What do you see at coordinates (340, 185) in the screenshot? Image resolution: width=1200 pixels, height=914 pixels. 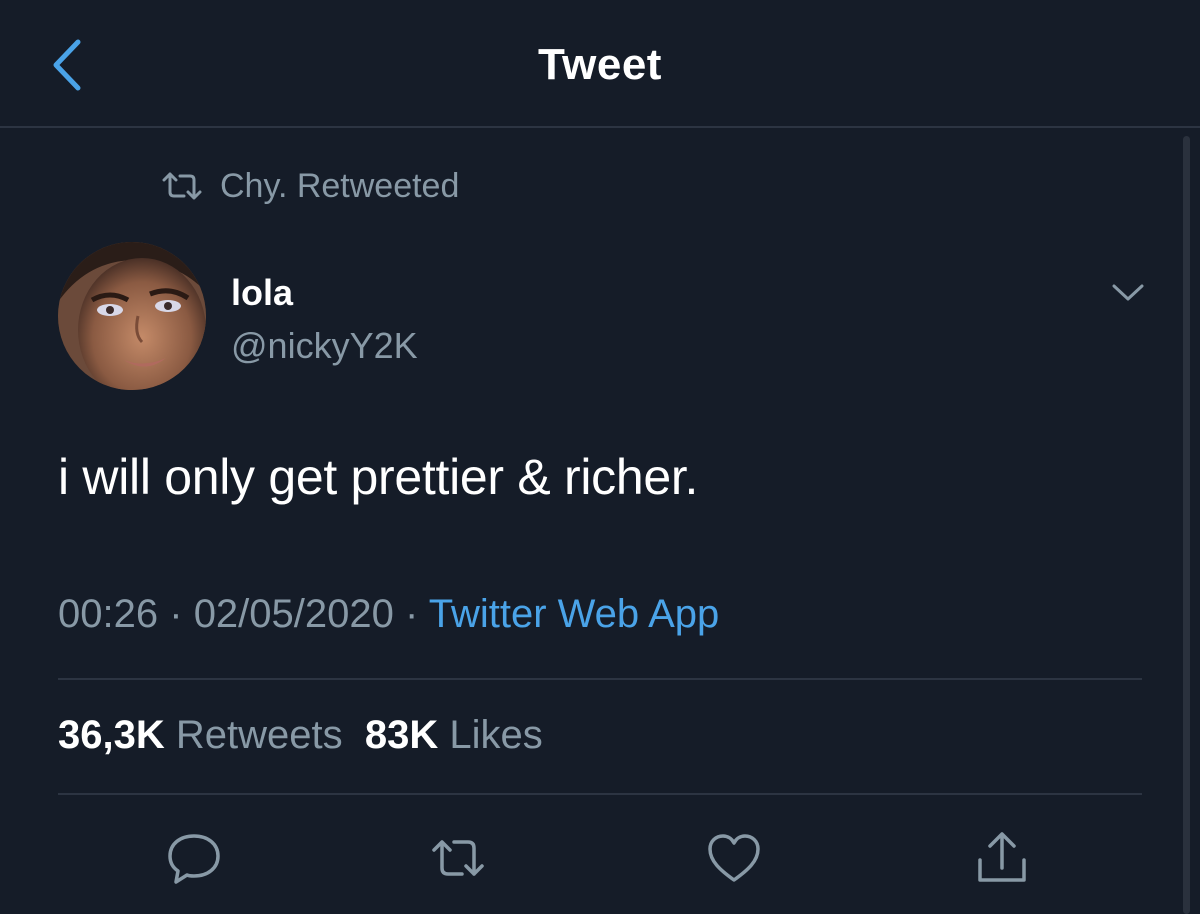 I see `retweet-context-label: Chy. Retweeted` at bounding box center [340, 185].